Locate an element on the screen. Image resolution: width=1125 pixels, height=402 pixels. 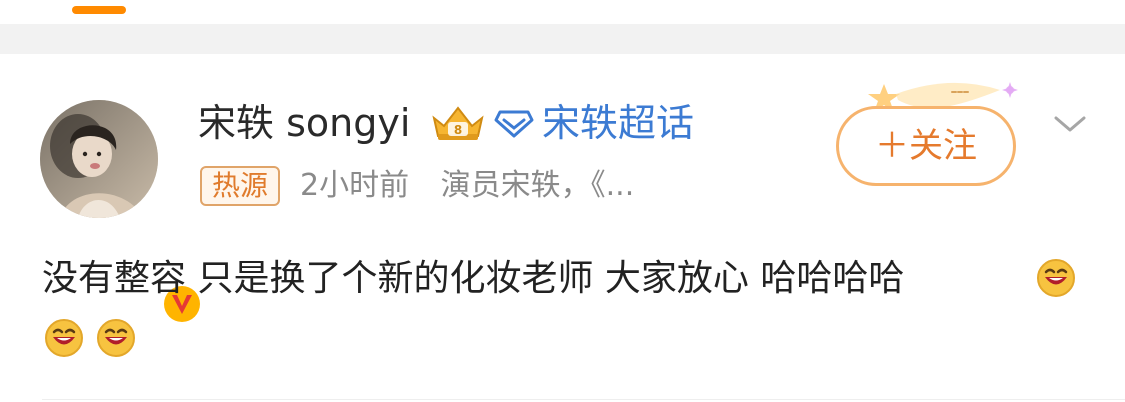
chevron-down-icon is located at coordinates (1070, 124).